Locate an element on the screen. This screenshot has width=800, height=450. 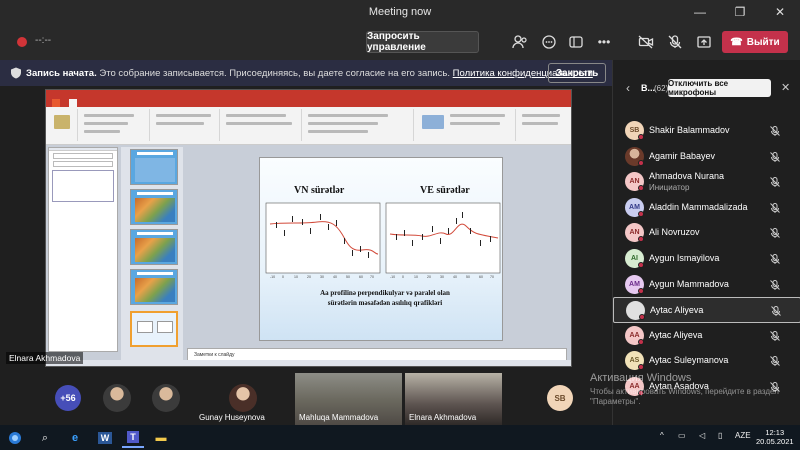
participant-item: AN Ahmadova Nurana Инициатор is located at coordinates (706, 182).